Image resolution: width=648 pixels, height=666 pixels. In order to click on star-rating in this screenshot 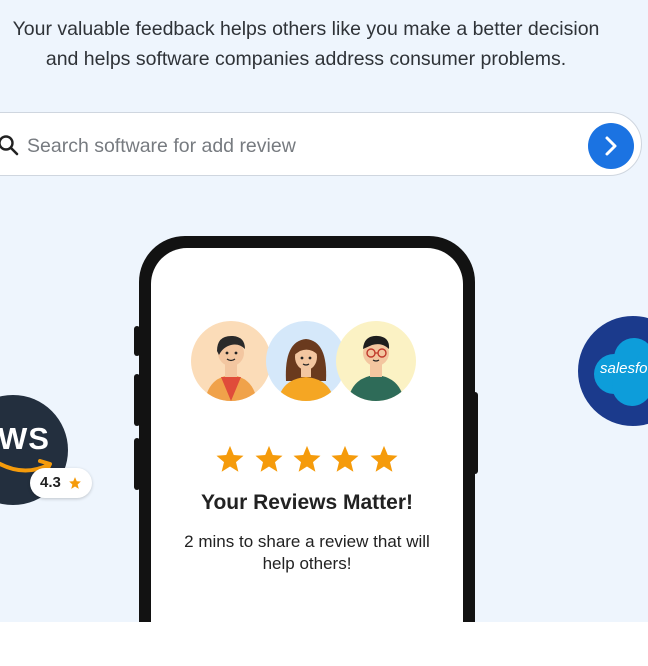, I will do `click(307, 461)`.